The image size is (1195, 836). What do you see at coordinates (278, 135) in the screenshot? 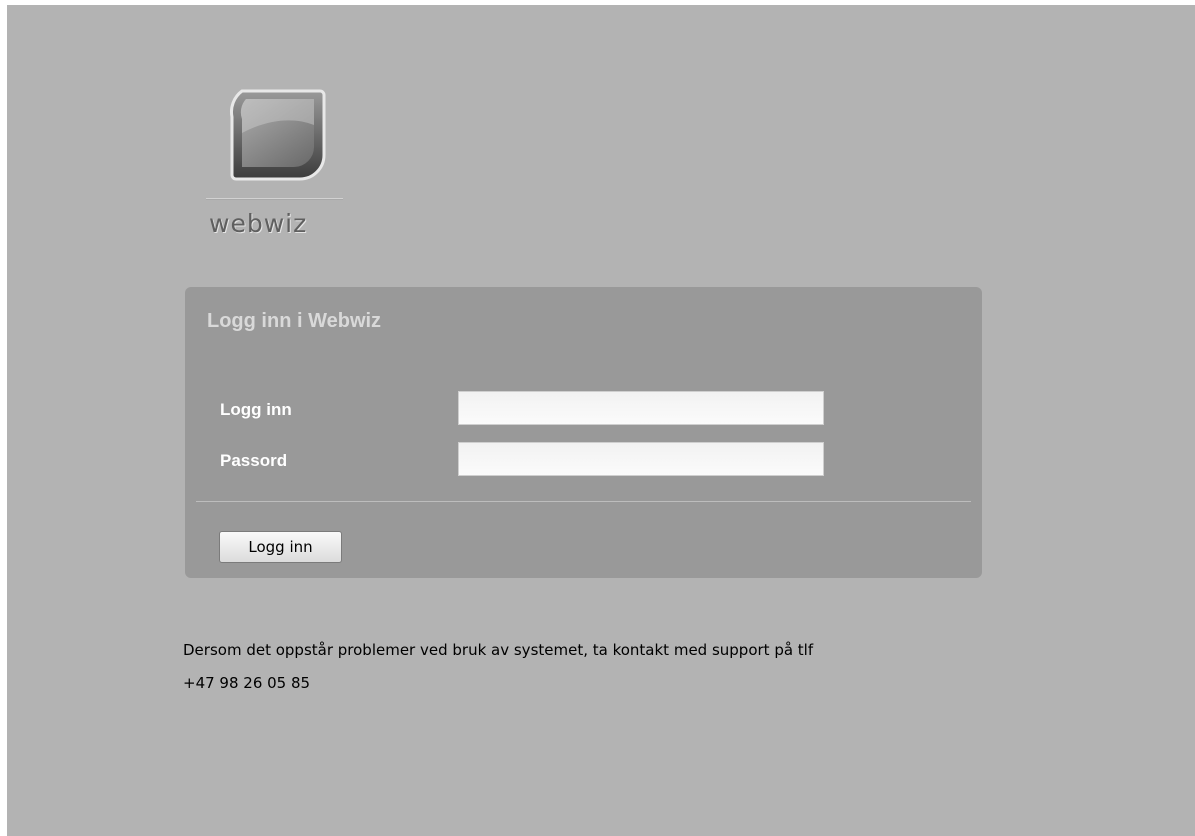
I see `speech-bubble-logo-icon` at bounding box center [278, 135].